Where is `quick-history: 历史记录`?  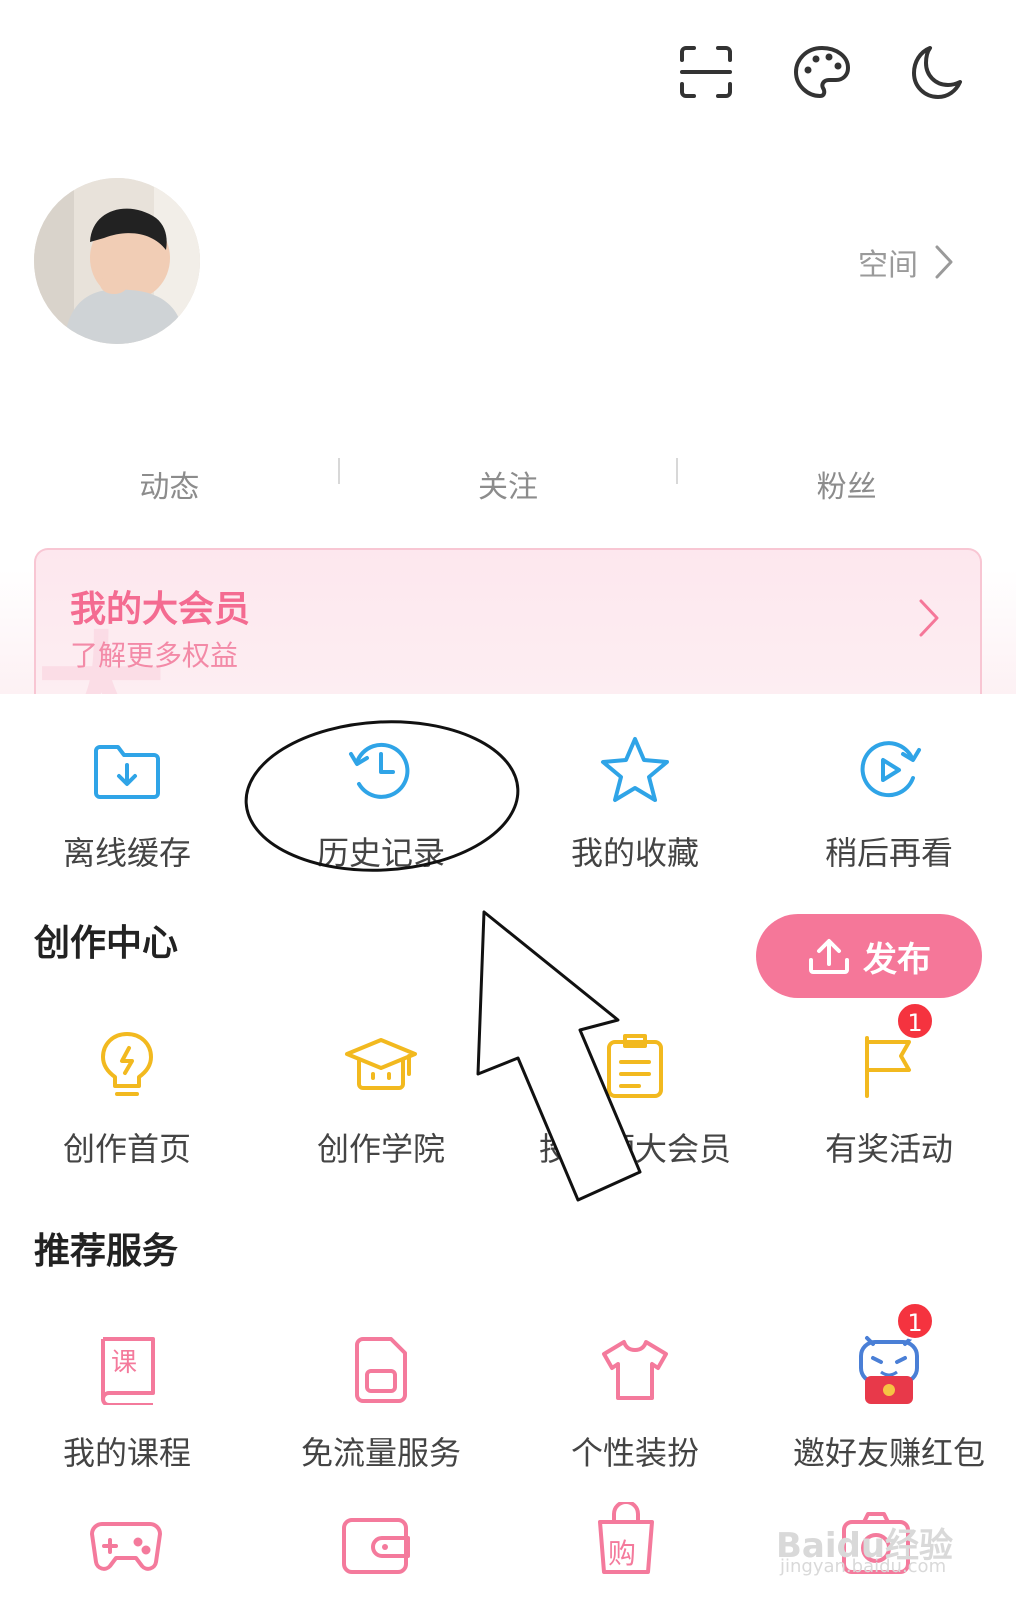 quick-history: 历史记录 is located at coordinates (381, 802).